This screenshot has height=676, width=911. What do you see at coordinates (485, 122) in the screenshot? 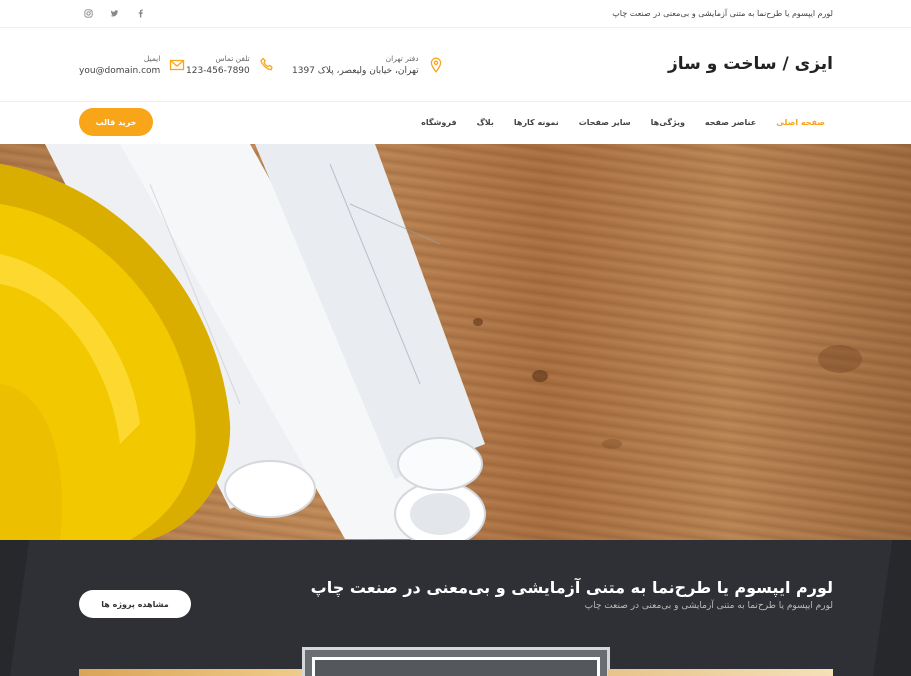
I see `menu-item-blog: بلاگ` at bounding box center [485, 122].